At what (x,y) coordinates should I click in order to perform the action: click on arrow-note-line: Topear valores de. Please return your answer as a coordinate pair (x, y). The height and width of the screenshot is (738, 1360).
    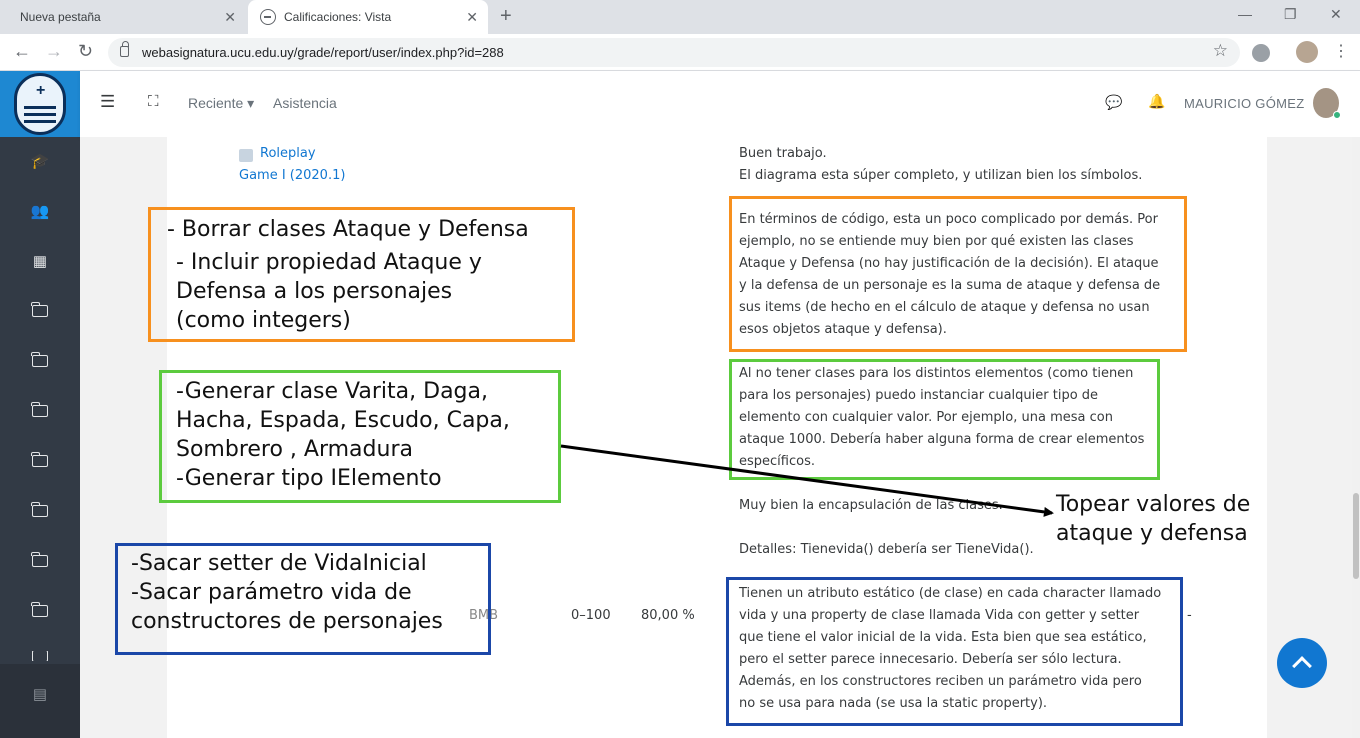
    Looking at the image, I should click on (1153, 504).